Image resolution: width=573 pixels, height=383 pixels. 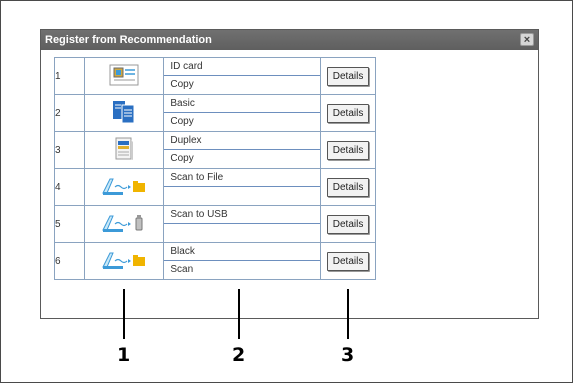 What do you see at coordinates (289, 40) in the screenshot?
I see `dialog-titlebar: Register from Recommendation ×` at bounding box center [289, 40].